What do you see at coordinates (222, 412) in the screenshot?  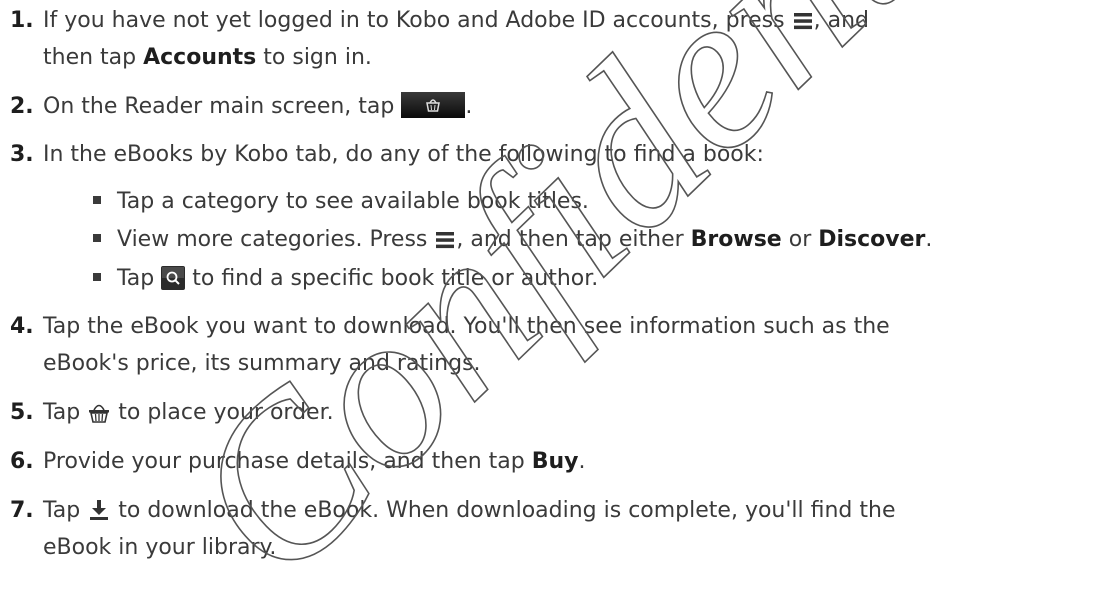 I see `step-text-tail: to place your order.` at bounding box center [222, 412].